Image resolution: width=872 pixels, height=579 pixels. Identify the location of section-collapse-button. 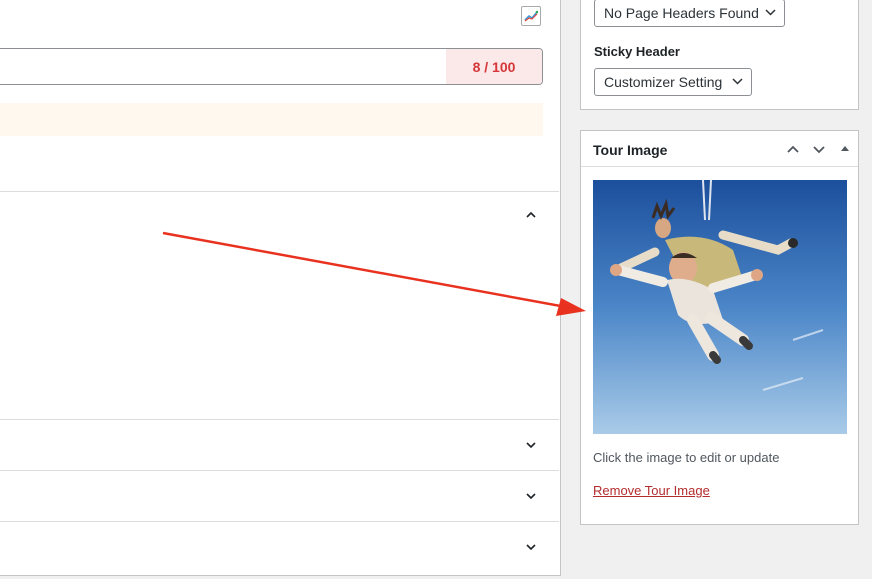
(531, 216).